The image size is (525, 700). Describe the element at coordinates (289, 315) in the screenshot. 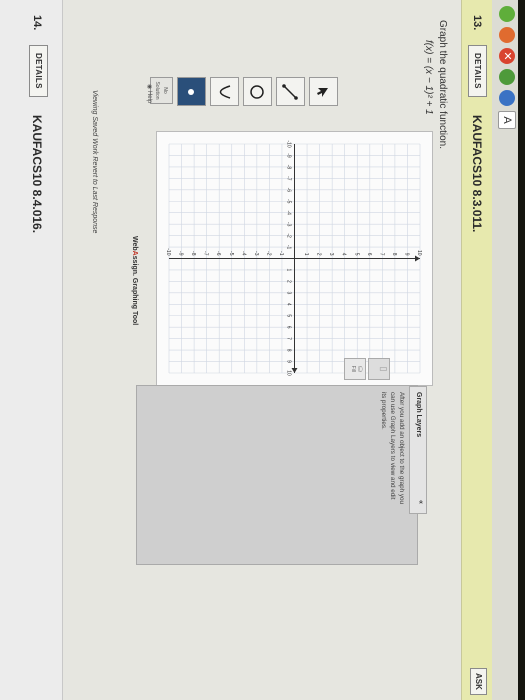

I see `x-tick-label: 5` at that location.